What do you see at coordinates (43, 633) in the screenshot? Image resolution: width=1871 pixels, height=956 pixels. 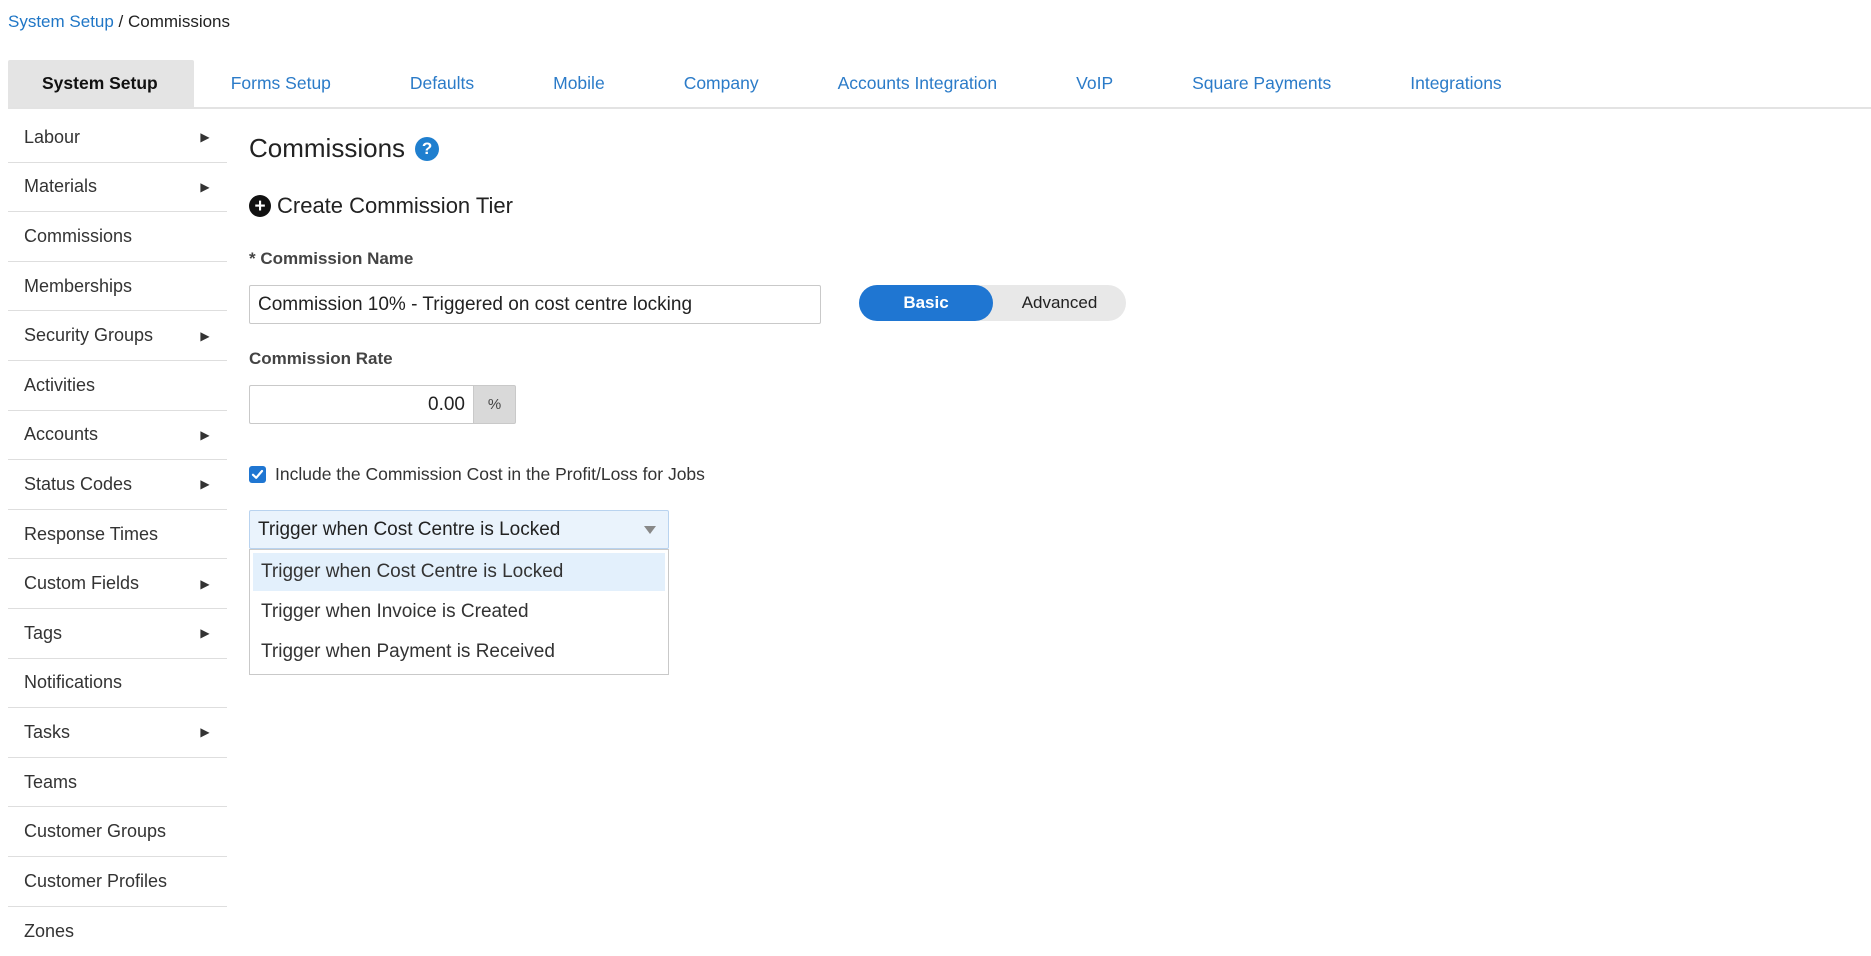 I see `sidebar-item-label: Tags` at bounding box center [43, 633].